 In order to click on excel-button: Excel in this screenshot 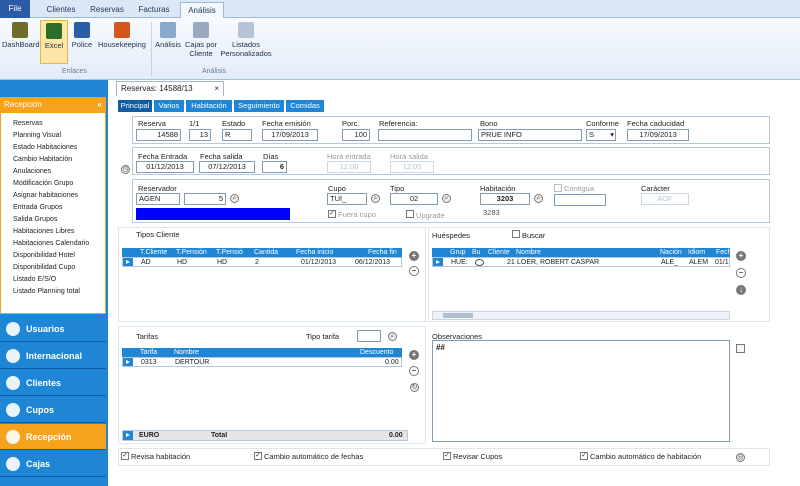, I will do `click(54, 42)`.